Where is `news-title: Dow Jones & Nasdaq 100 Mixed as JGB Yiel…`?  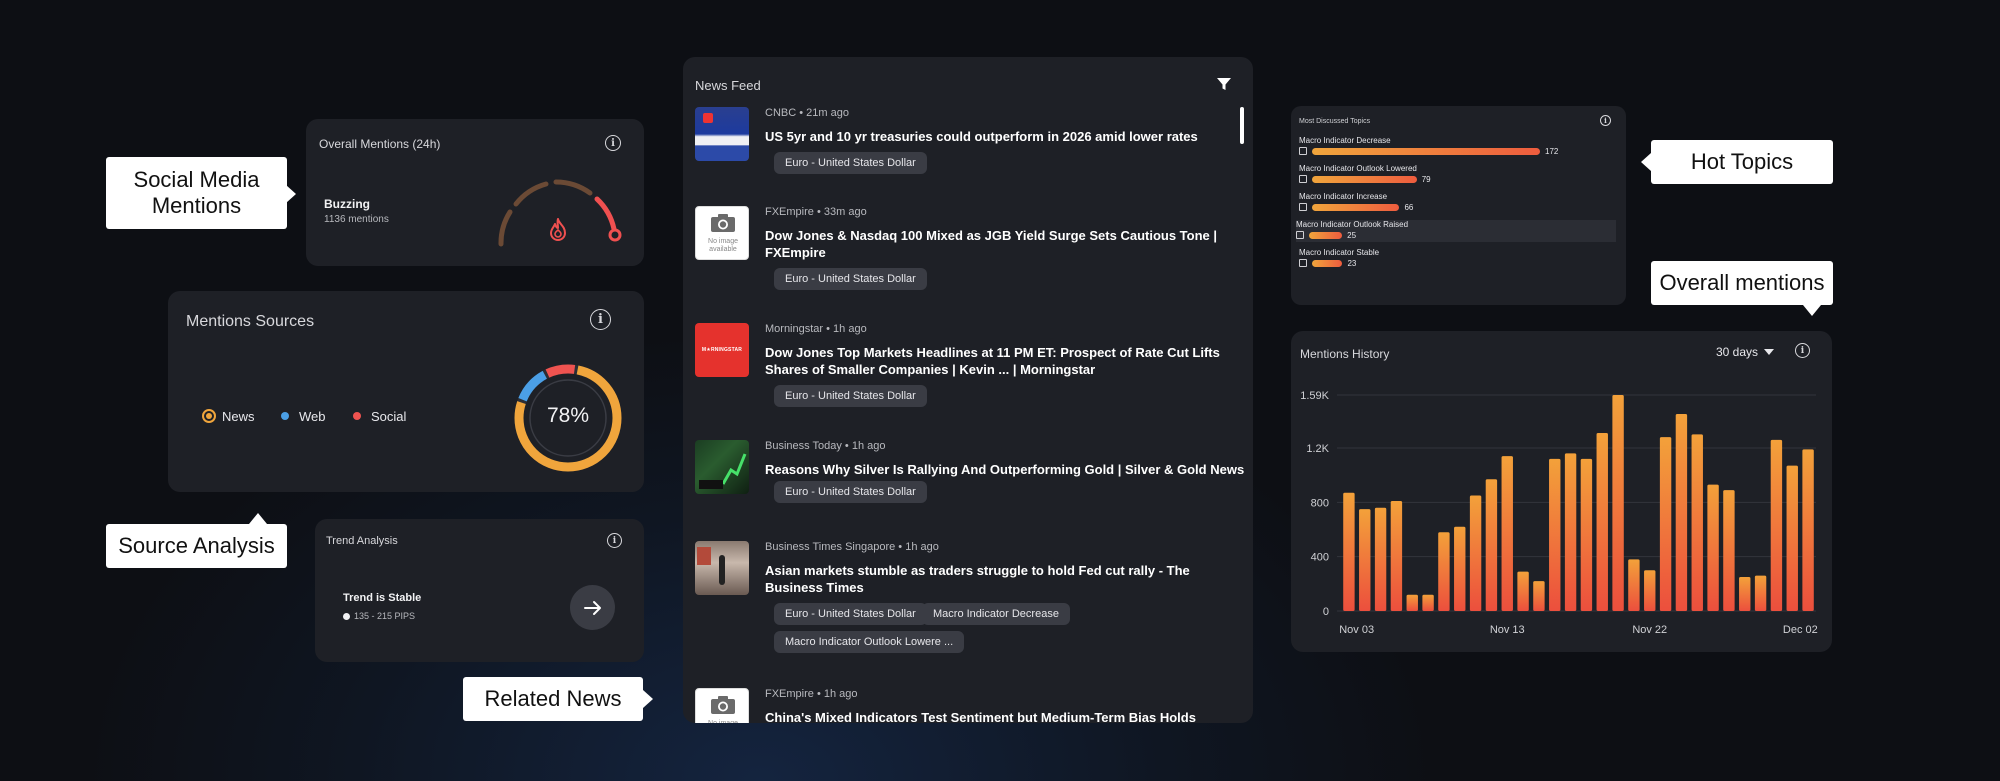
news-title: Dow Jones & Nasdaq 100 Mixed as JGB Yiel… is located at coordinates (1005, 244).